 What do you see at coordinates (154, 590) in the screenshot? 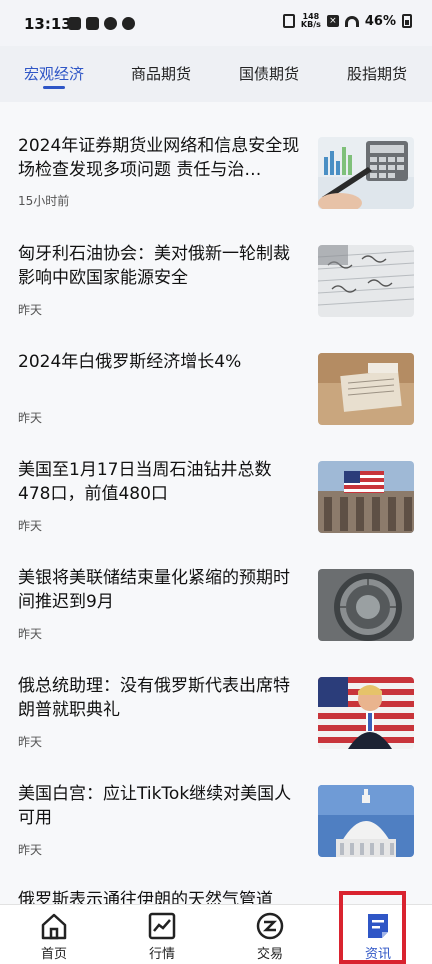
I see `news-title: 美银将美联储结束量化紧缩的预期时间推迟到9月` at bounding box center [154, 590].